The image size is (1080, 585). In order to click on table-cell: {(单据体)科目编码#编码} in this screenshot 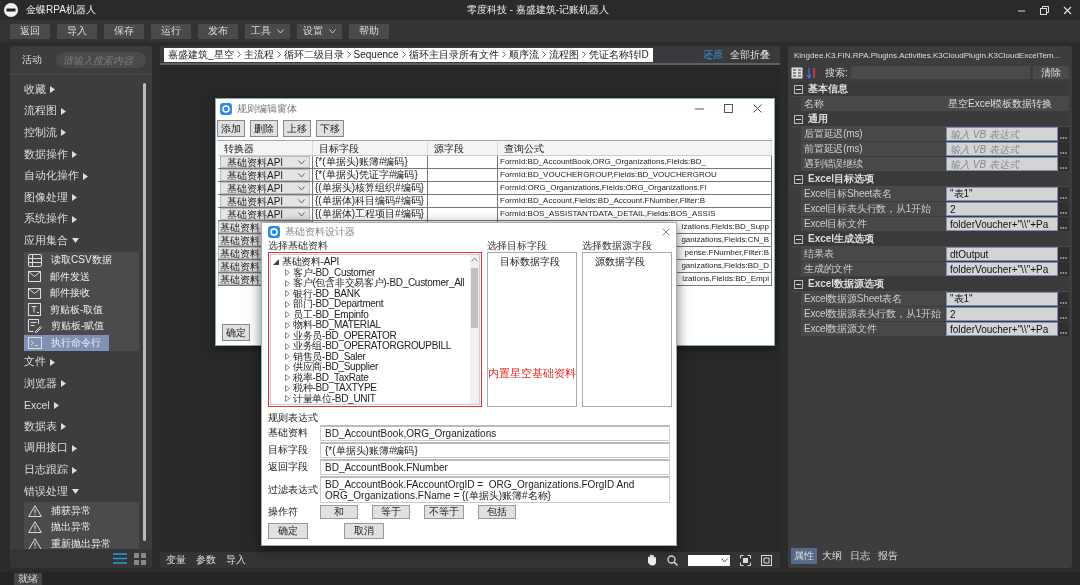, I will do `click(370, 201)`.